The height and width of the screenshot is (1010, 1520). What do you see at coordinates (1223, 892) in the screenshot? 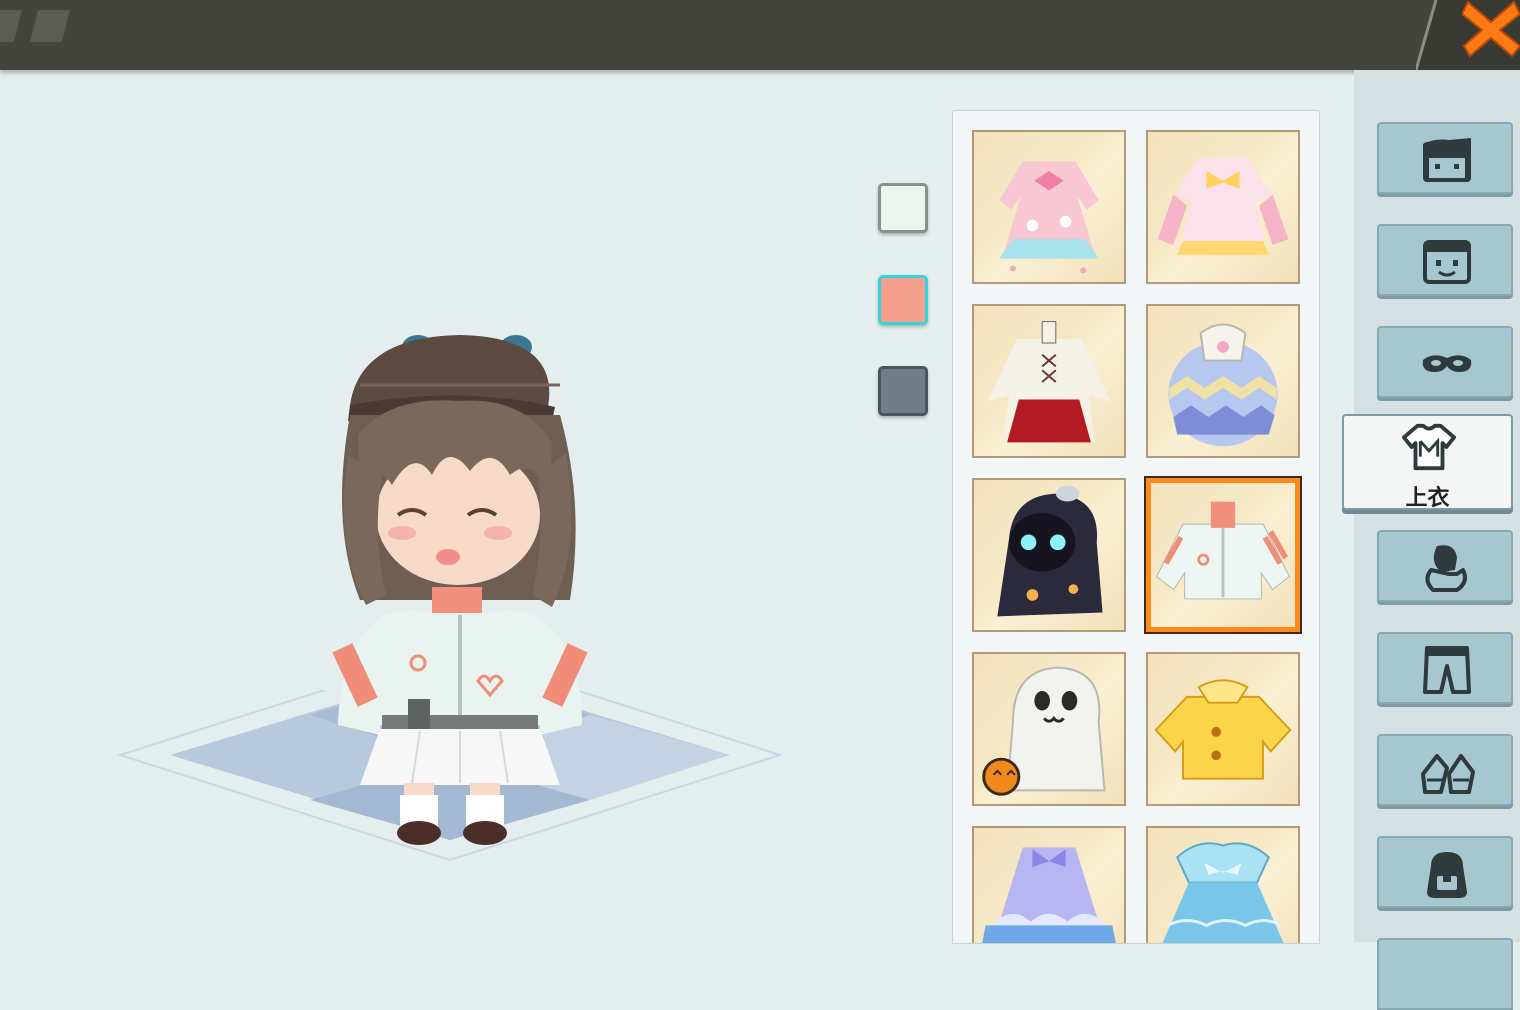
I see `blue-frill-dress-icon` at bounding box center [1223, 892].